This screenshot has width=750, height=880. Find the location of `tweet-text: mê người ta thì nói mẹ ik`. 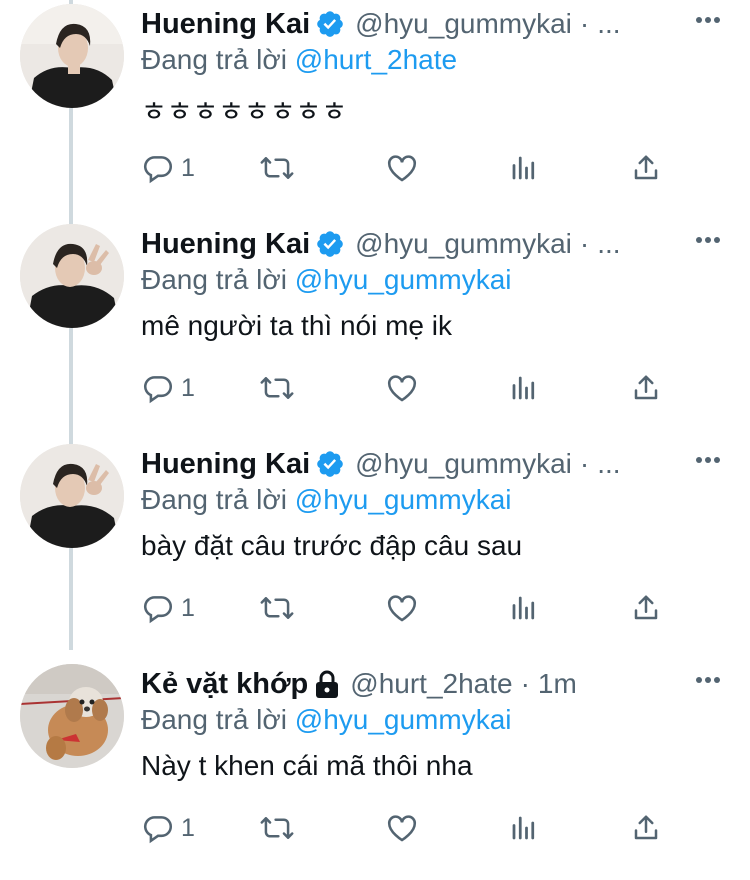

tweet-text: mê người ta thì nói mẹ ik is located at coordinates (297, 325).